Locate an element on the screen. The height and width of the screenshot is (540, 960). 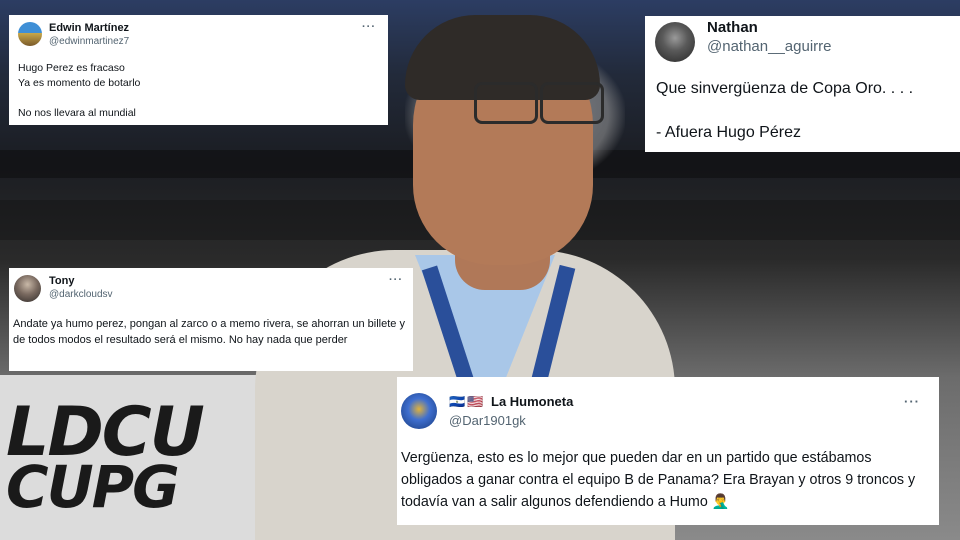
author-name: Tony is located at coordinates (61, 281).